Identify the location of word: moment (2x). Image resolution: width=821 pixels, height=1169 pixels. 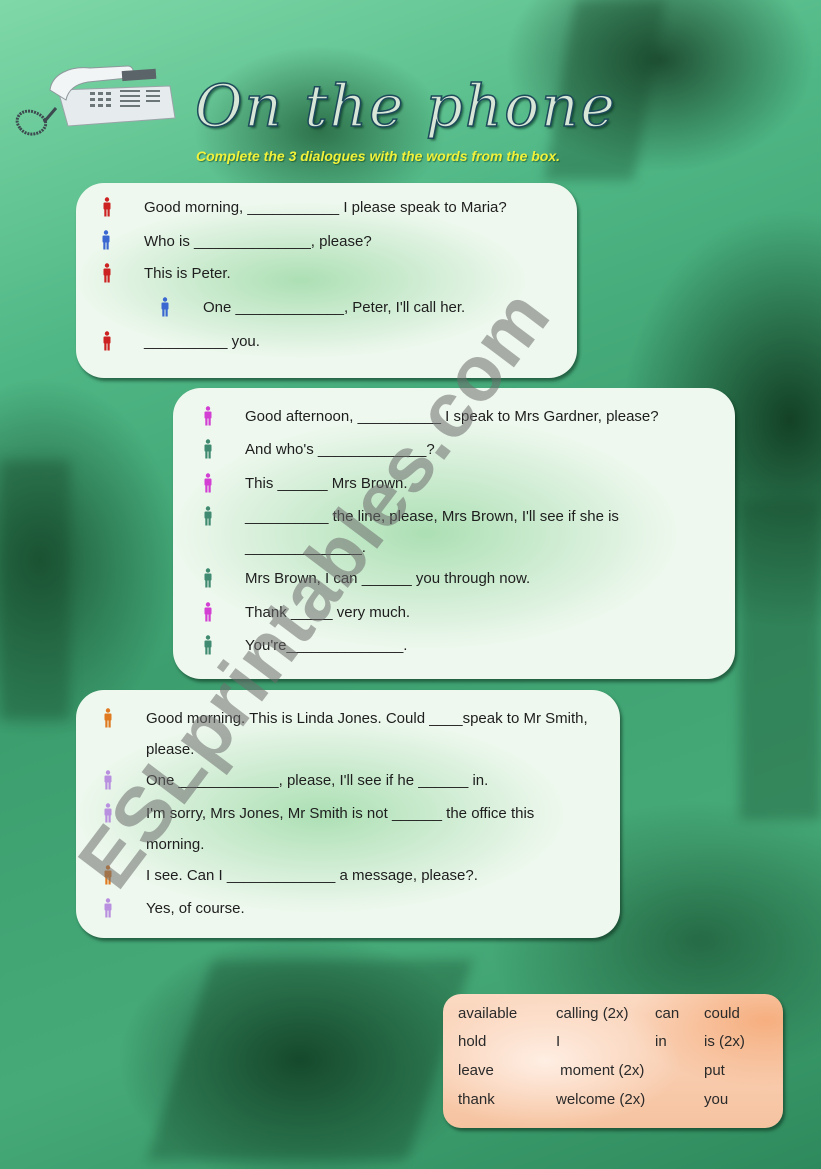
(600, 1070).